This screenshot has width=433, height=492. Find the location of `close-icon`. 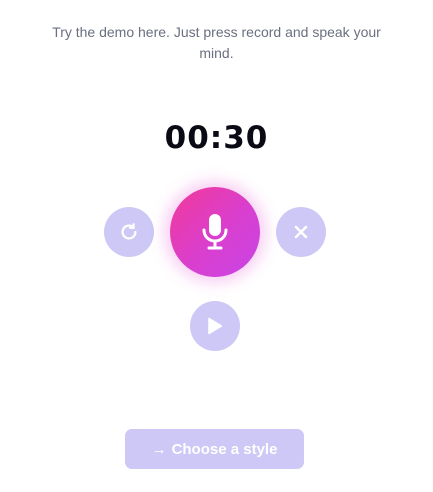

close-icon is located at coordinates (301, 232).